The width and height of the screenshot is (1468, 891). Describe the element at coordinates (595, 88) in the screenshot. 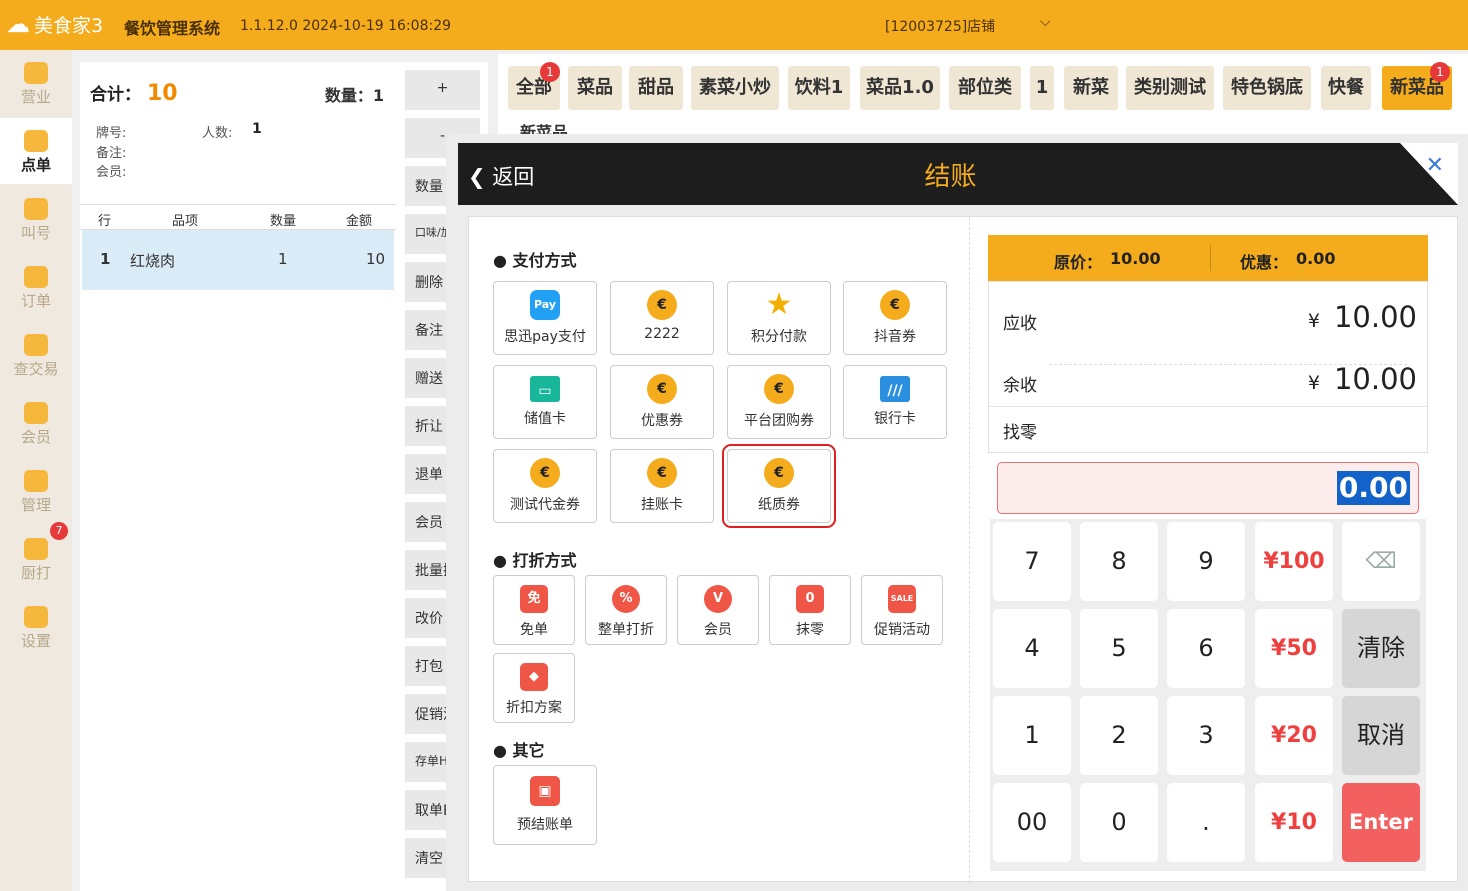

I see `category-tab: 菜品` at that location.